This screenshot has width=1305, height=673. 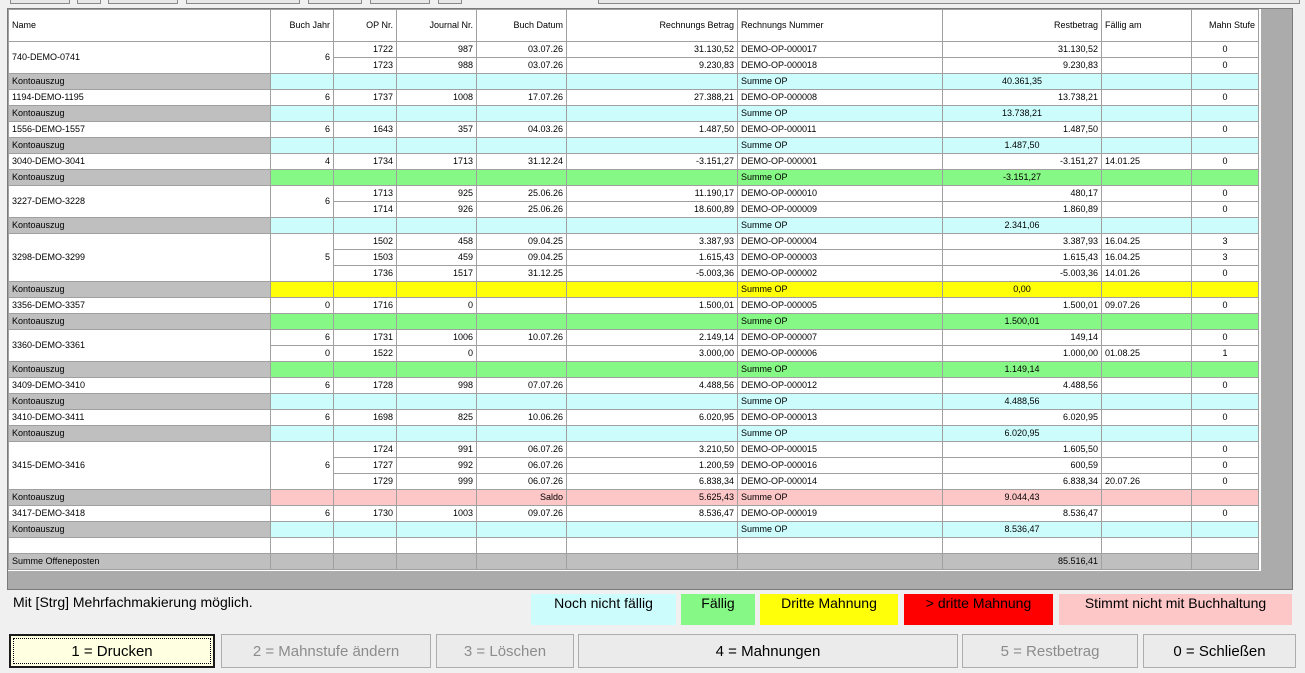 I want to click on rechnungs-nummer-cell: DEMO-OP-000001, so click(x=840, y=161).